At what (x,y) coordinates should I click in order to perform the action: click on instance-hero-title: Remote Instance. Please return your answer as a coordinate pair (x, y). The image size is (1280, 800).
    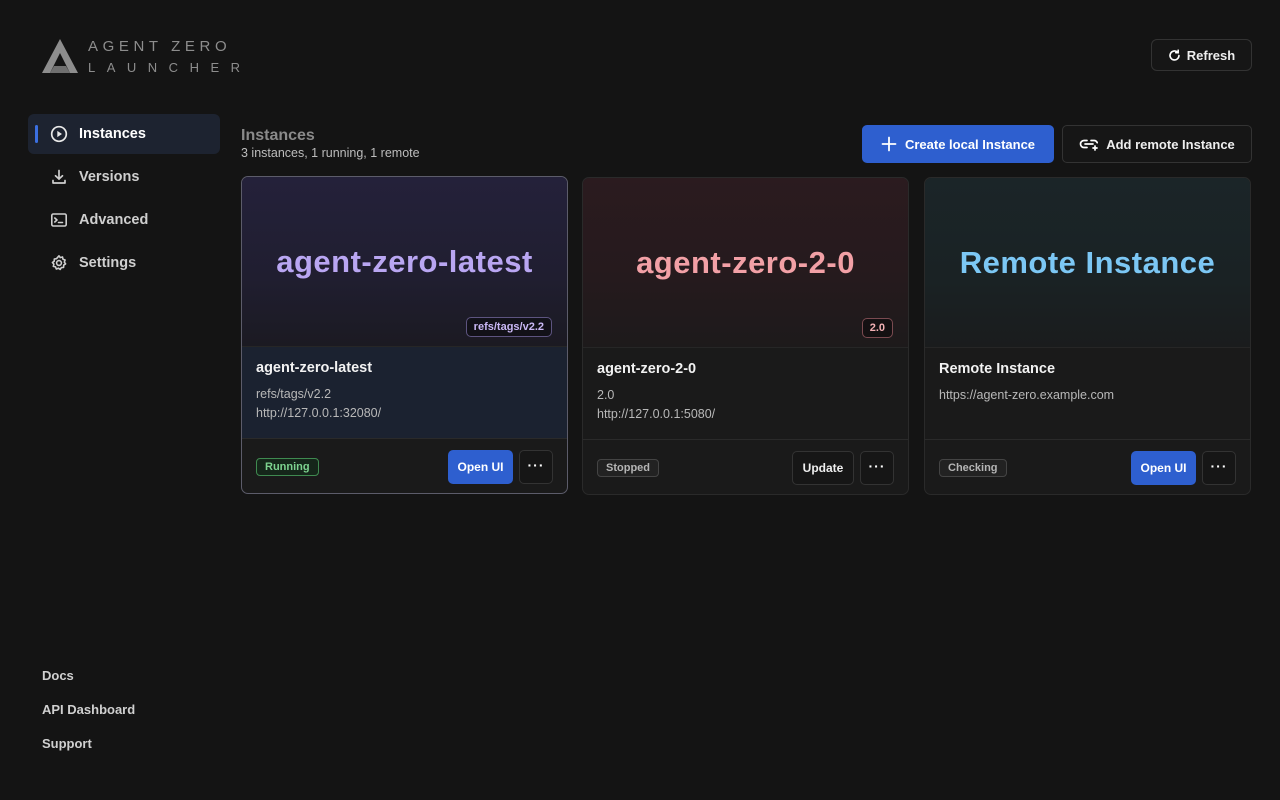
    Looking at the image, I should click on (1087, 262).